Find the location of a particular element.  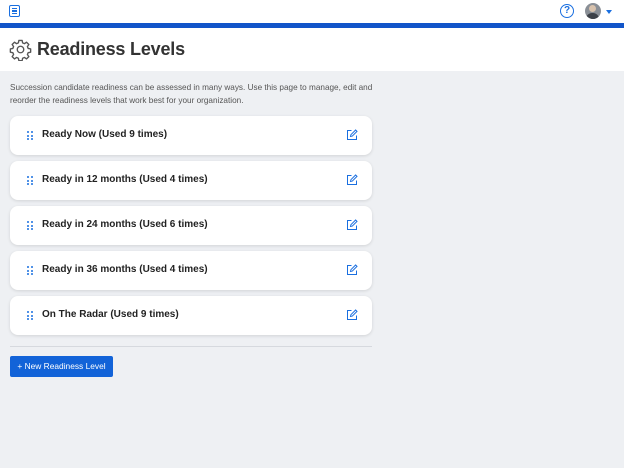

help-icon: ? is located at coordinates (567, 11).